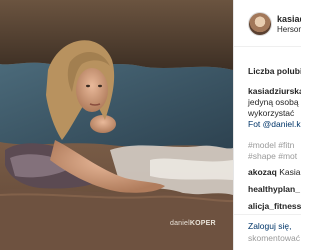 This screenshot has width=320, height=250. What do you see at coordinates (193, 223) in the screenshot?
I see `photo-watermark: danielKOPER` at bounding box center [193, 223].